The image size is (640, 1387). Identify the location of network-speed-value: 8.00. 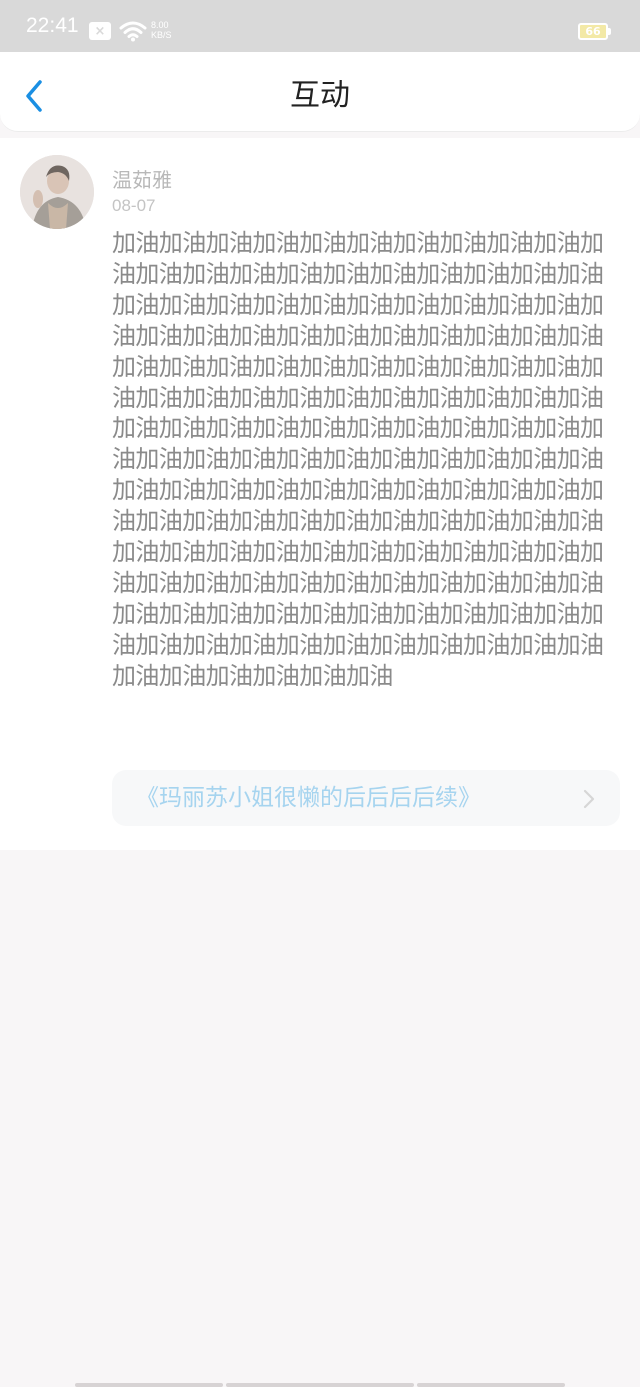
(160, 25).